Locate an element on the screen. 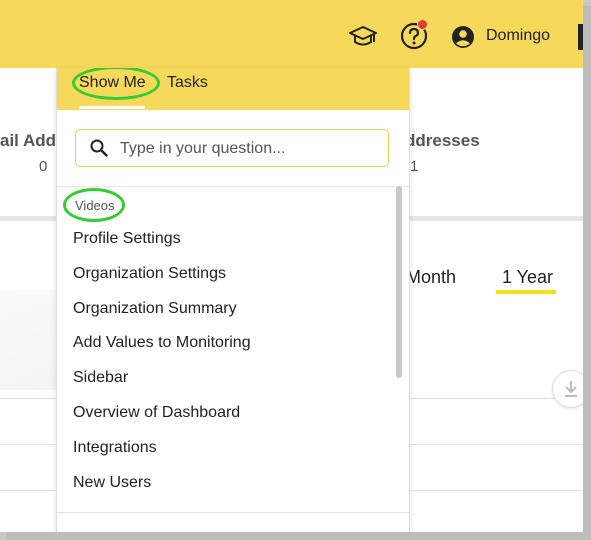 Image resolution: width=591 pixels, height=540 pixels. scrollbar is located at coordinates (399, 282).